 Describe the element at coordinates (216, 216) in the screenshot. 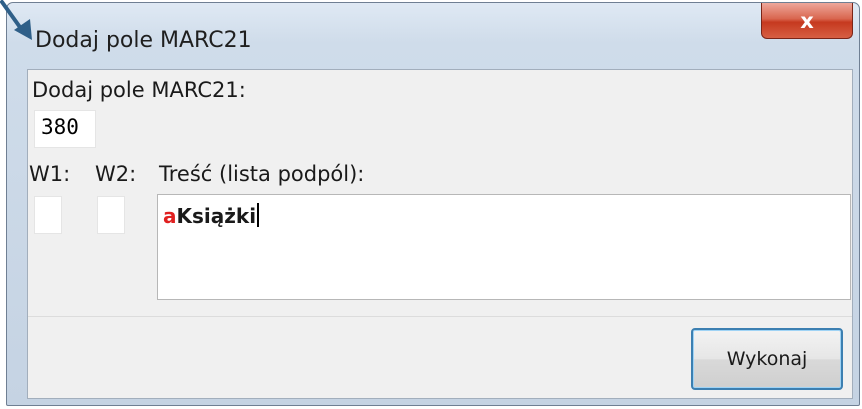

I see `subfield-value: Książki` at that location.